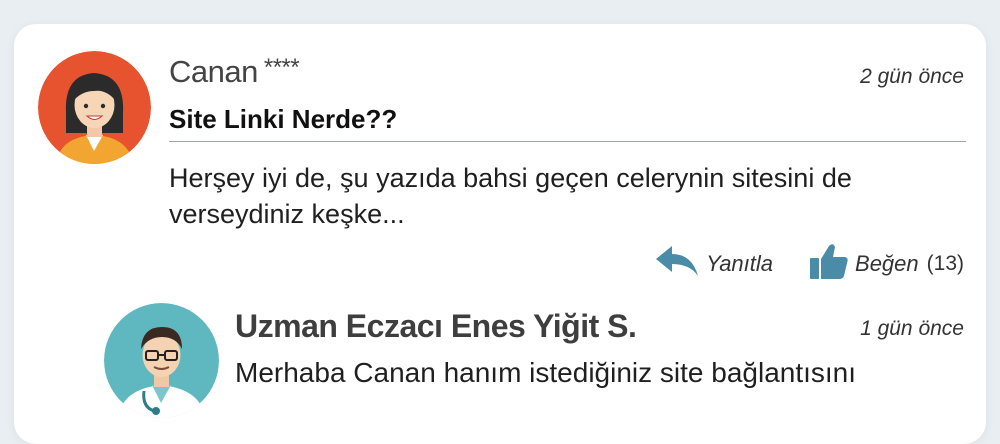 The image size is (1000, 444). Describe the element at coordinates (161, 360) in the screenshot. I see `avatar-enes` at that location.